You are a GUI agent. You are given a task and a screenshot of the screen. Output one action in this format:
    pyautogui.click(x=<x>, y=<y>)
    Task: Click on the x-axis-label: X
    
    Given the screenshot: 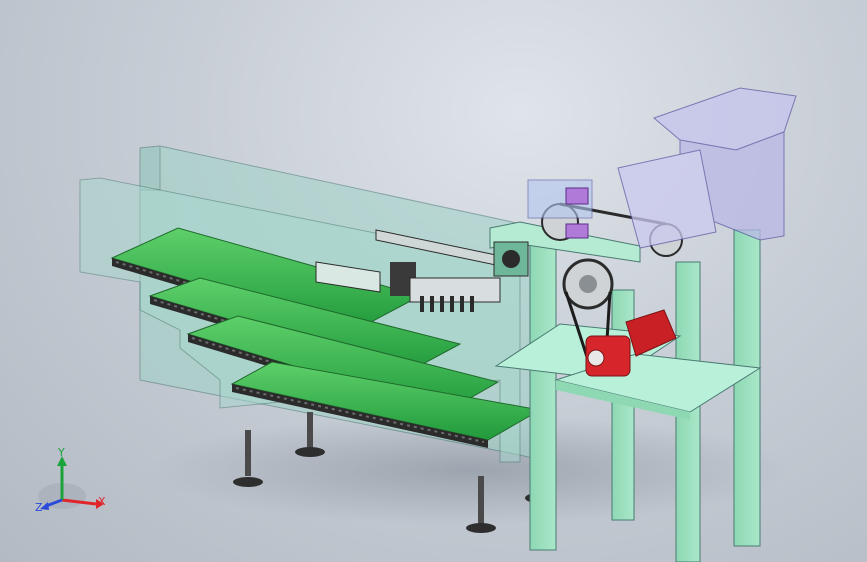 What is the action you would take?
    pyautogui.click(x=102, y=501)
    